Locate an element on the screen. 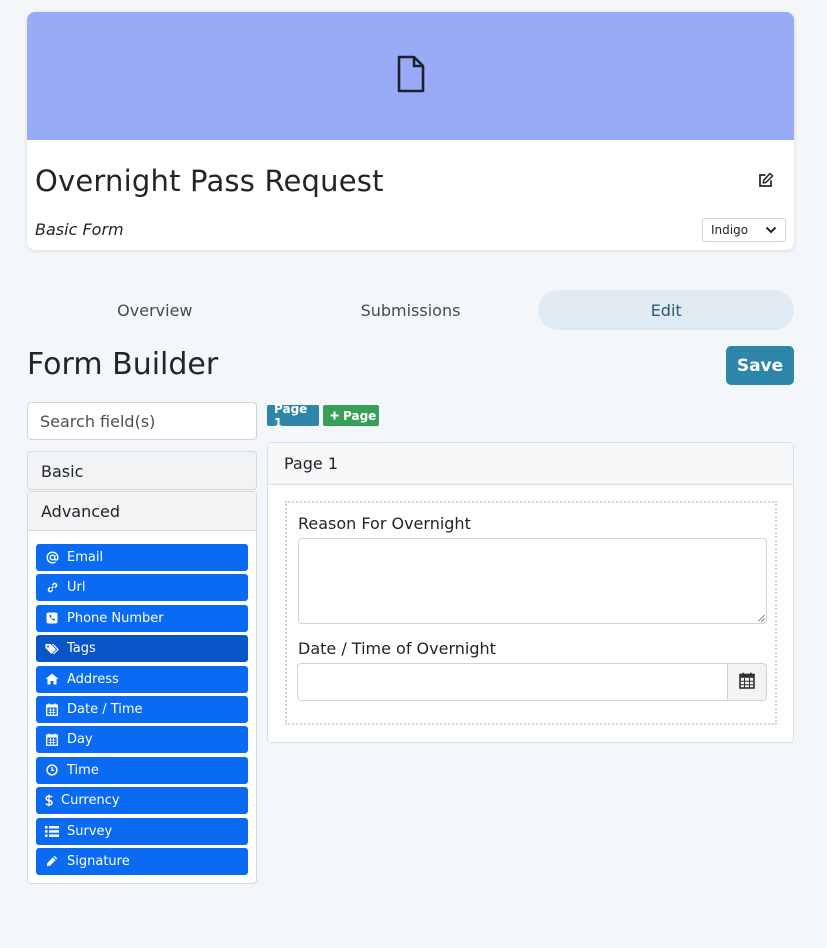  field-survey-label: Survey is located at coordinates (90, 831).